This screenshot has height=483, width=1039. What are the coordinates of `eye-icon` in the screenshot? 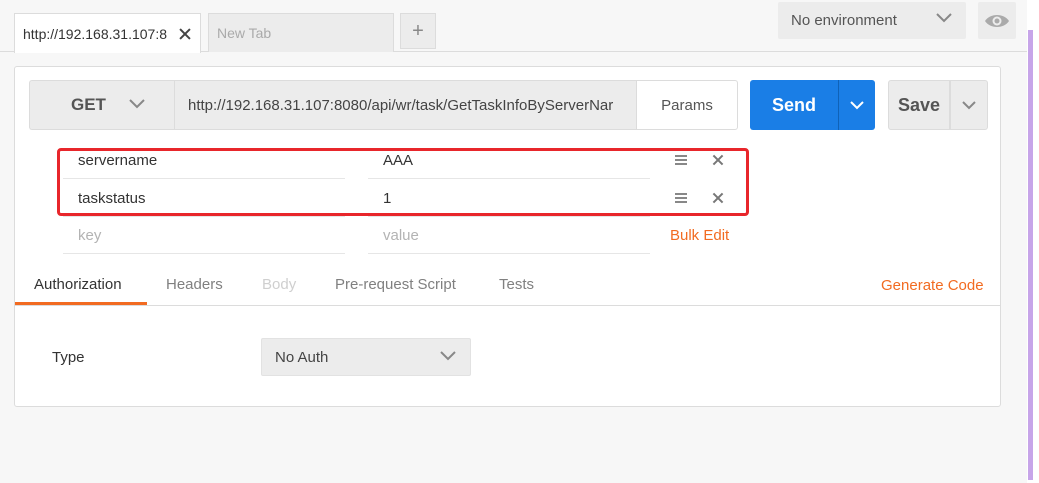 It's located at (997, 20).